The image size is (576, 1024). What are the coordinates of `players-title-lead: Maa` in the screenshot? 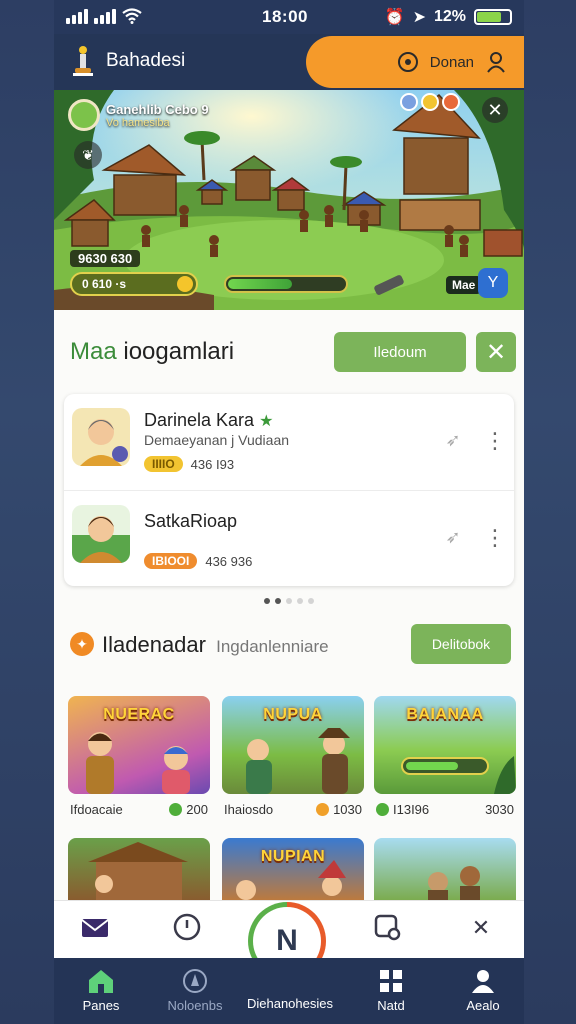 It's located at (93, 351).